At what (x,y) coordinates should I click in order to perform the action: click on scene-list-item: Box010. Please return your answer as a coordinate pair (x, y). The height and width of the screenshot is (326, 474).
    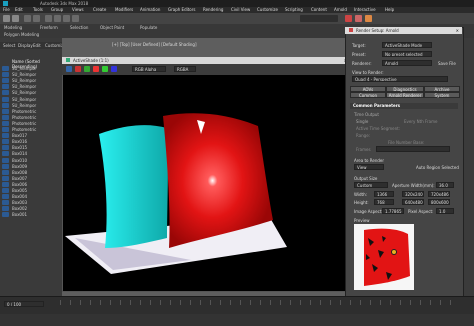
    Looking at the image, I should click on (36, 160).